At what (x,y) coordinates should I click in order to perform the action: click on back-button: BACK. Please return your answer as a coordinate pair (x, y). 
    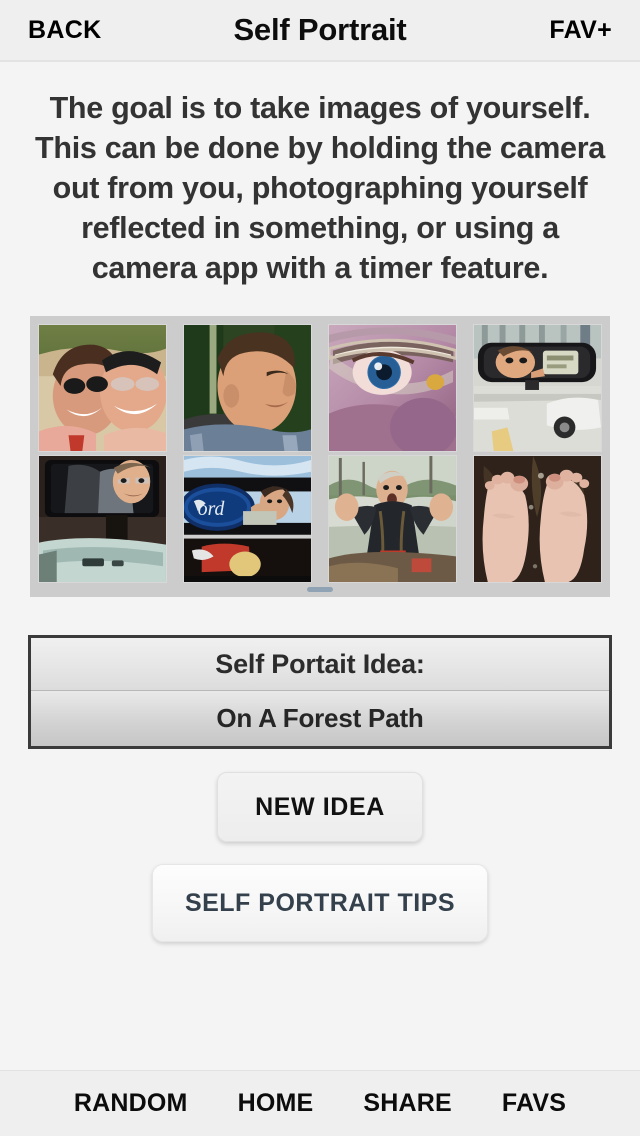
    Looking at the image, I should click on (64, 30).